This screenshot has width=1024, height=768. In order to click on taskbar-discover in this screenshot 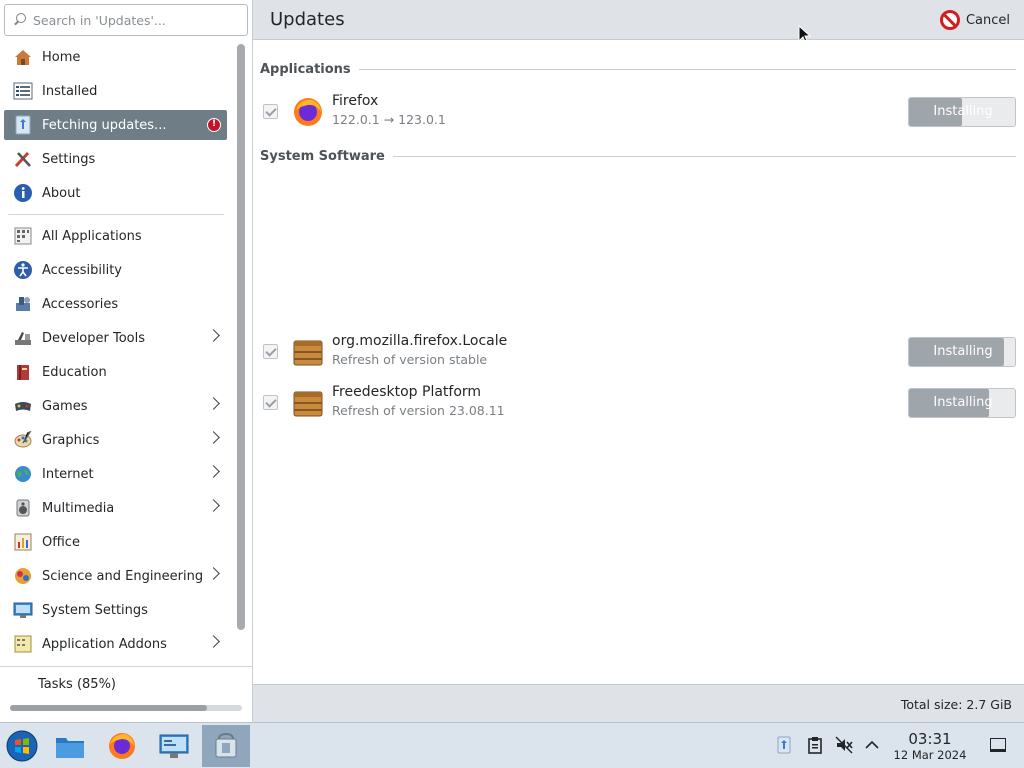, I will do `click(226, 746)`.